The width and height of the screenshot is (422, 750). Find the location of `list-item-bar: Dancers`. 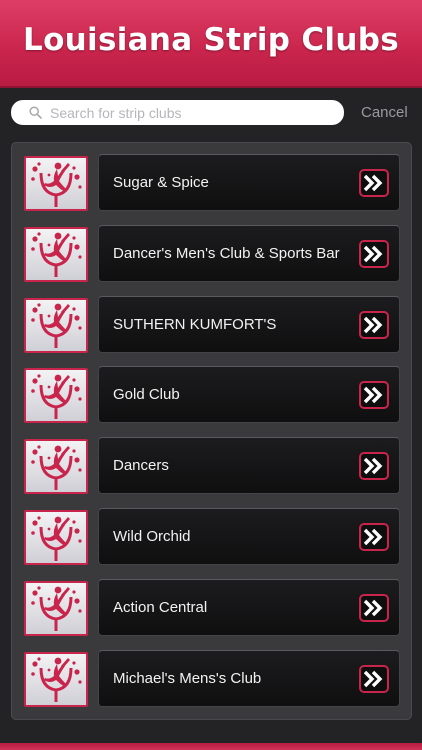

list-item-bar: Dancers is located at coordinates (249, 466).